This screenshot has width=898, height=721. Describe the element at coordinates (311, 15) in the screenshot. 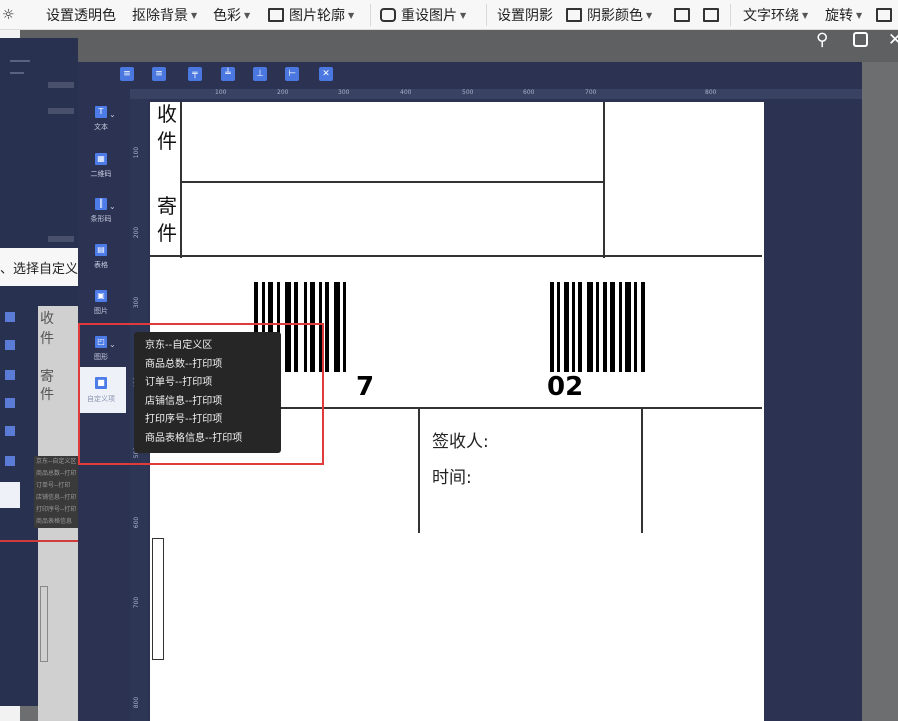

I see `picture-outline-button: 图片轮廓 ▼` at that location.